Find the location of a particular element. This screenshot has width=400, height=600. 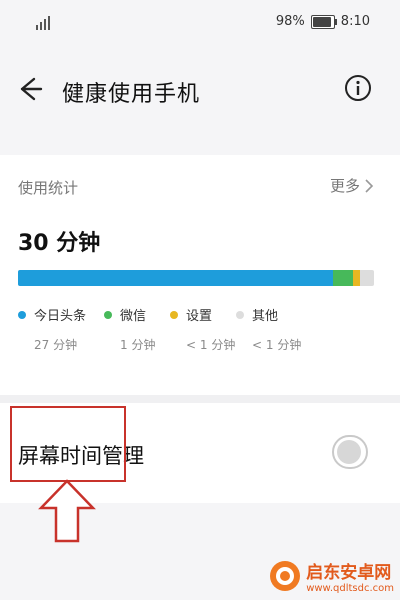

app-header: 健康使用手机 is located at coordinates (200, 88).